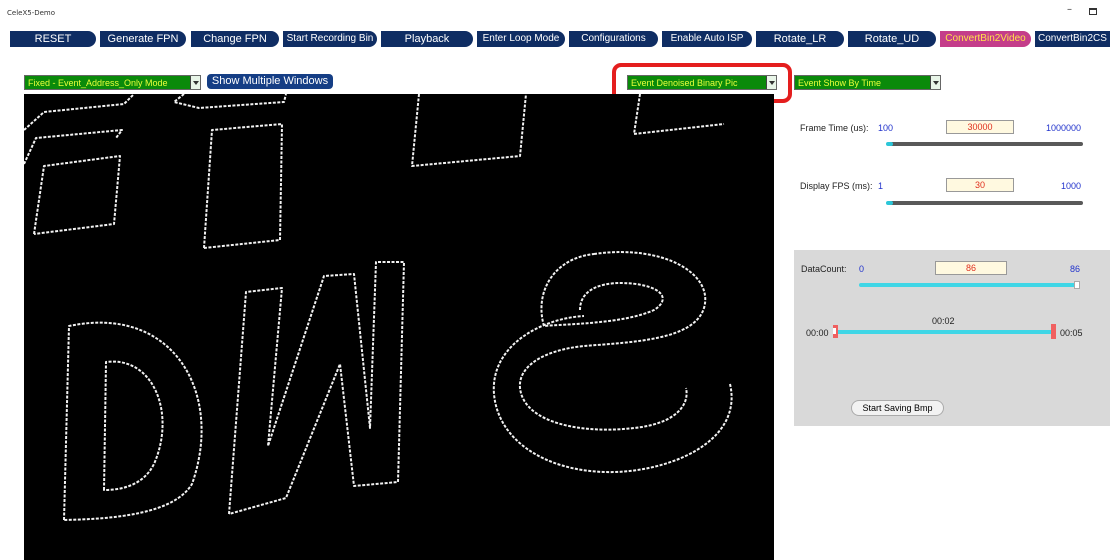 This screenshot has width=1110, height=560. I want to click on playback-button: Playback, so click(427, 39).